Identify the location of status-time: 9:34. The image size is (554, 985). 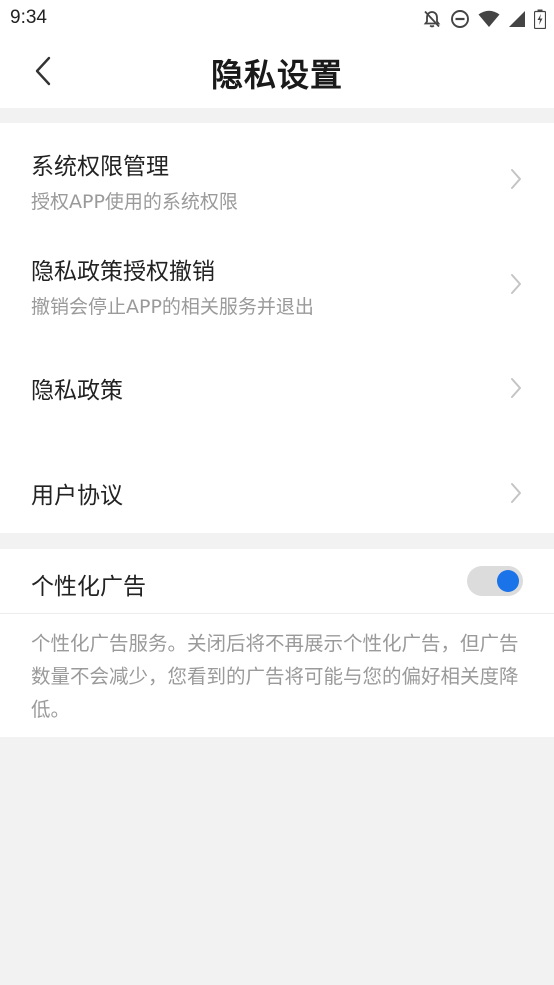
(28, 17).